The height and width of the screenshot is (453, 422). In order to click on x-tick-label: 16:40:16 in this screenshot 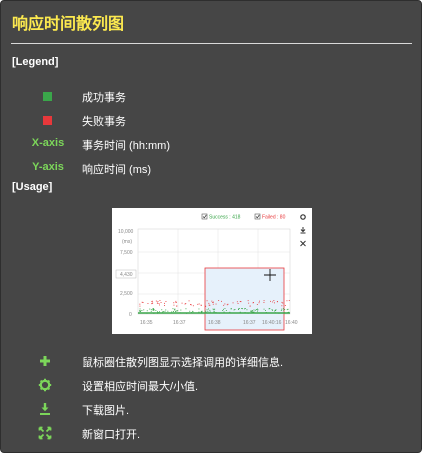, I will do `click(272, 323)`.